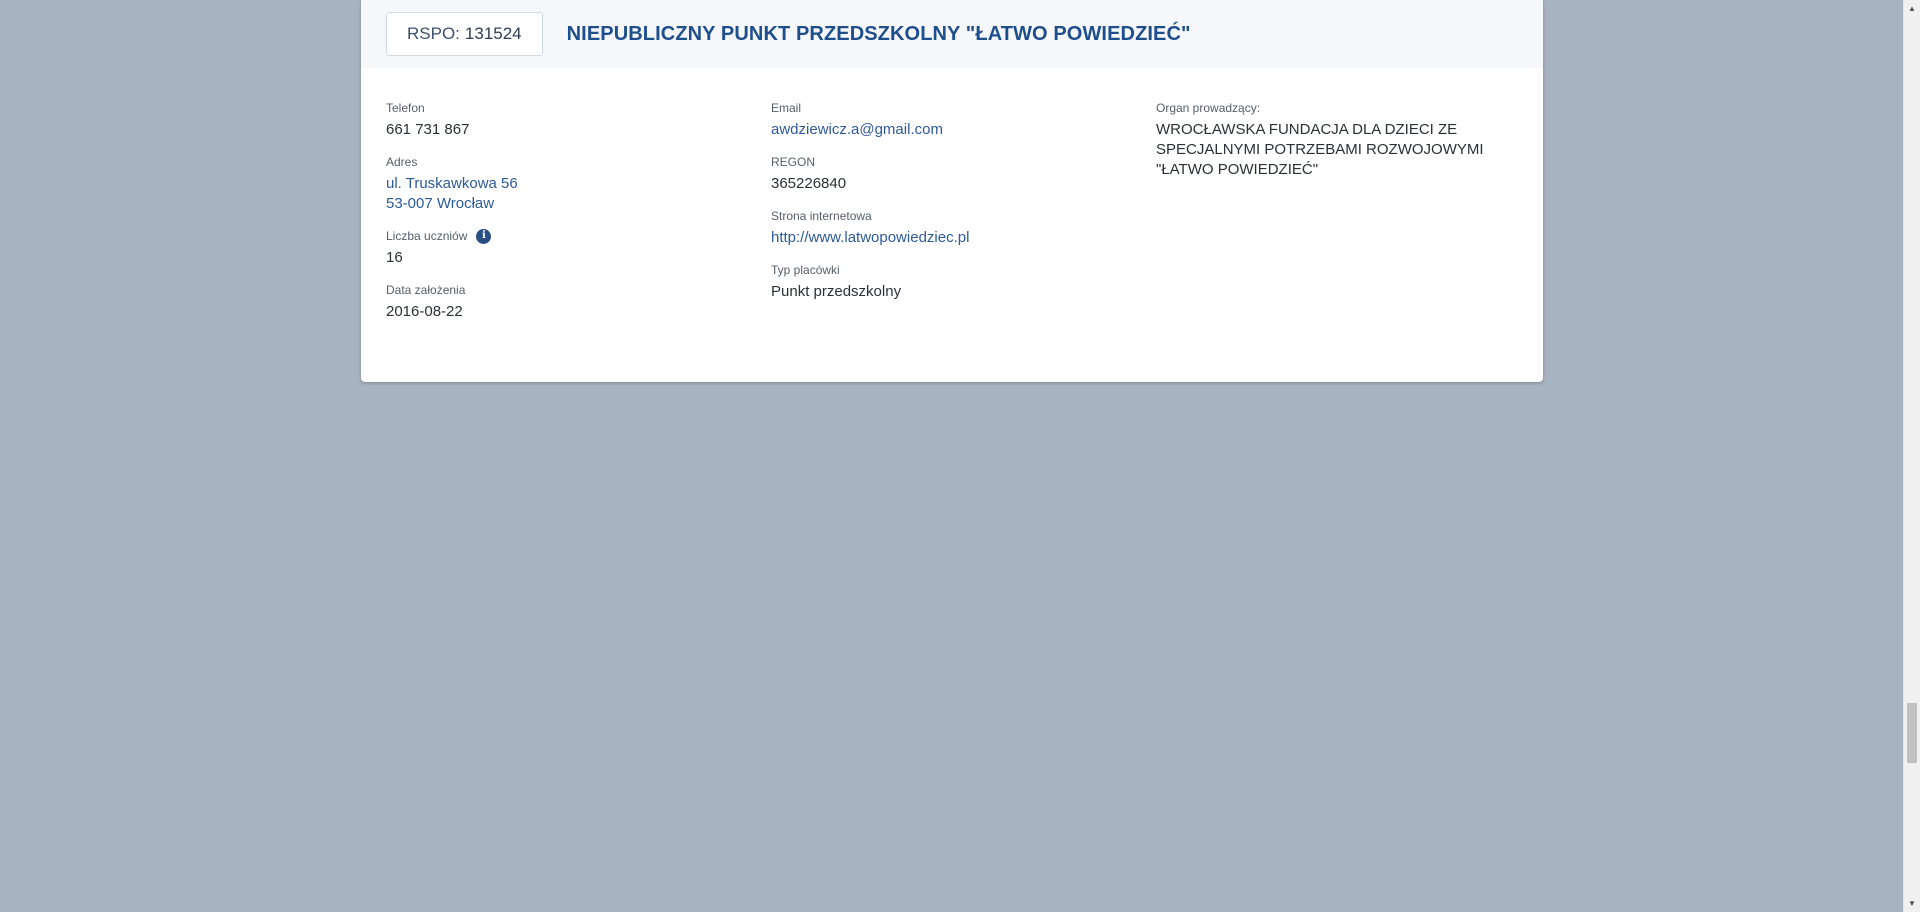  I want to click on rspo-label: RSPO:, so click(433, 33).